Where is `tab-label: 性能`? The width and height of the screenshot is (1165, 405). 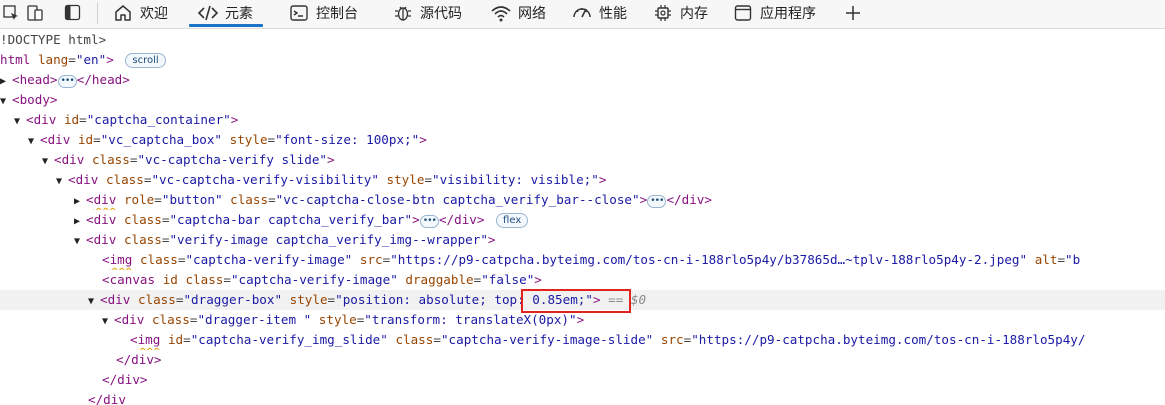
tab-label: 性能 is located at coordinates (613, 13).